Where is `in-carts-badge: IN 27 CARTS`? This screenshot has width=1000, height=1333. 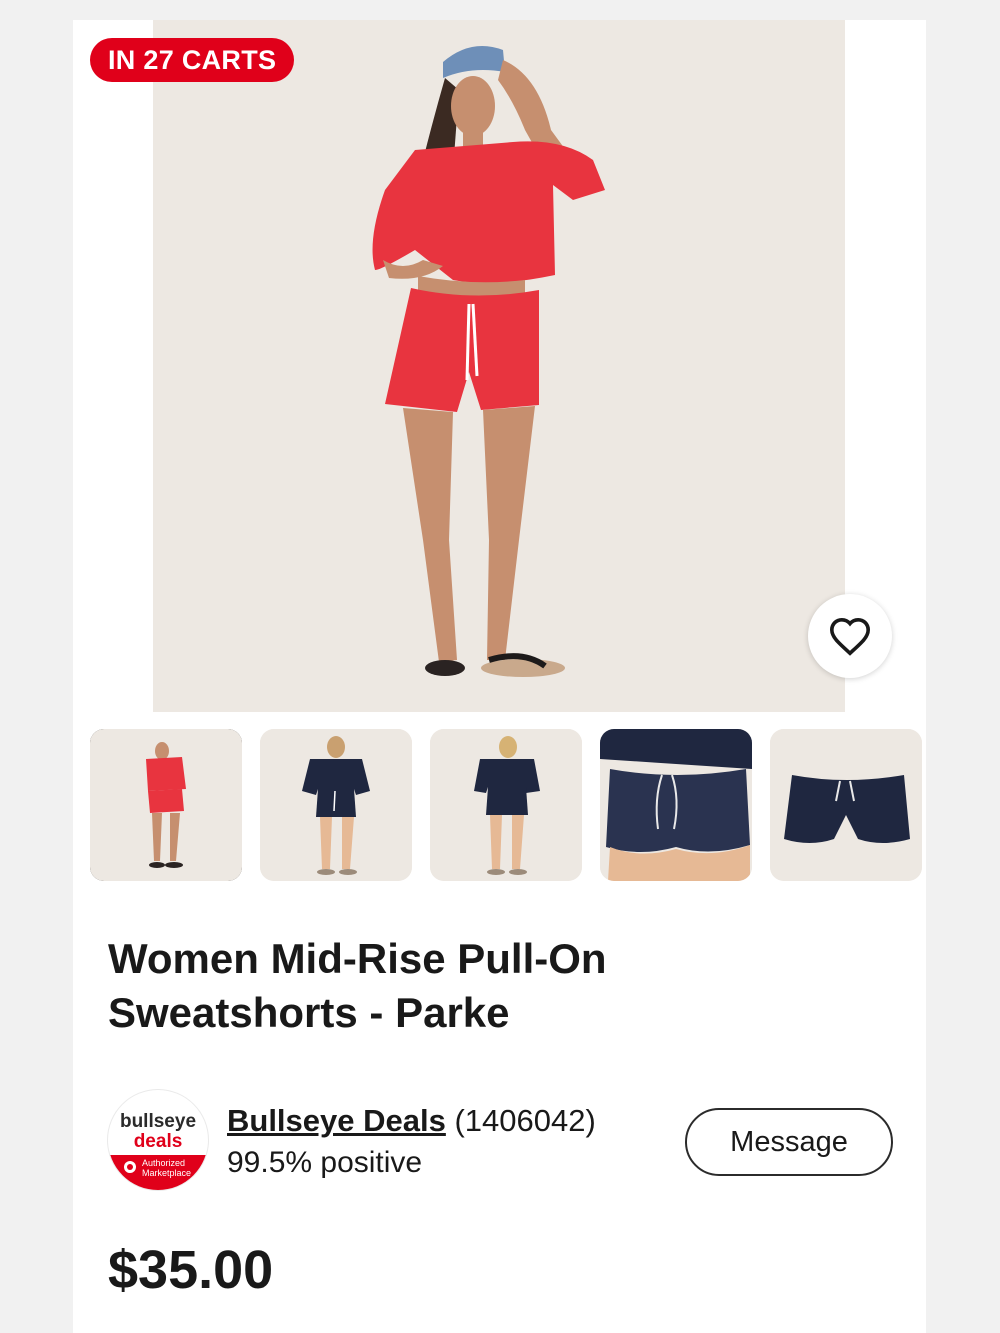 in-carts-badge: IN 27 CARTS is located at coordinates (192, 60).